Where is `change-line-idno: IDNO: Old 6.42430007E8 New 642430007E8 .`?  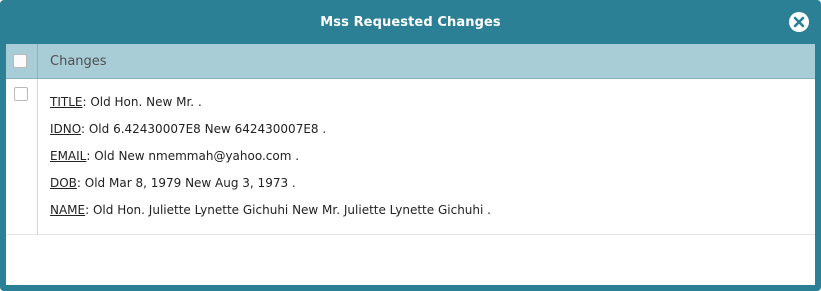
change-line-idno: IDNO: Old 6.42430007E8 New 642430007E8 . is located at coordinates (432, 129).